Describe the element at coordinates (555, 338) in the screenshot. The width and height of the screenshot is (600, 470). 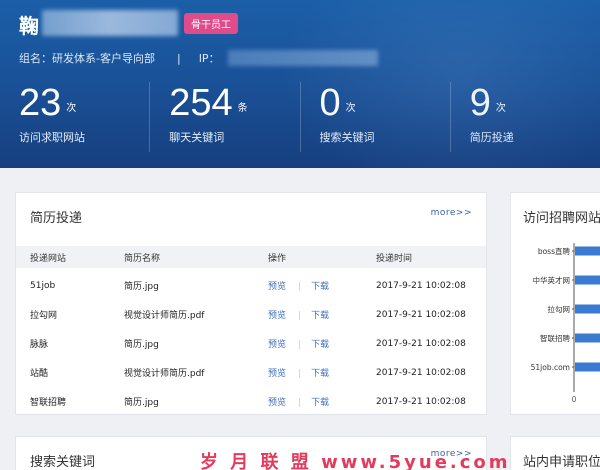
I see `category-label: 智联招聘` at that location.